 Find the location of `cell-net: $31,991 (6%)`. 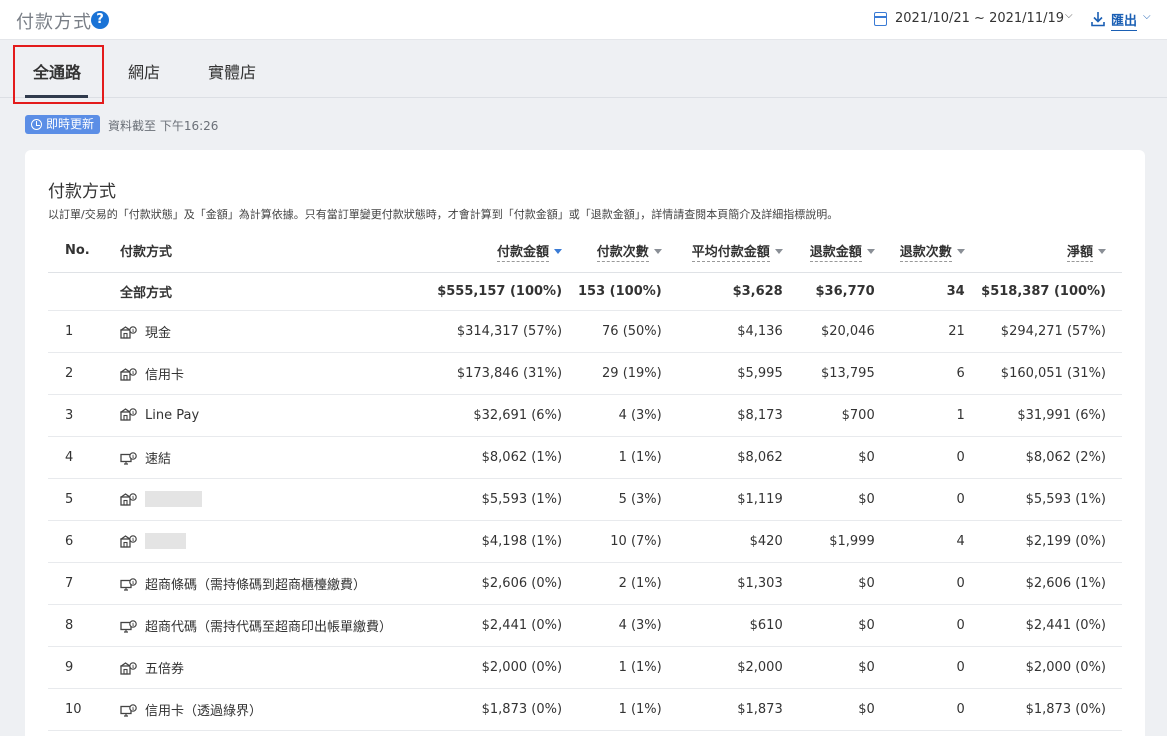

cell-net: $31,991 (6%) is located at coordinates (1051, 415).